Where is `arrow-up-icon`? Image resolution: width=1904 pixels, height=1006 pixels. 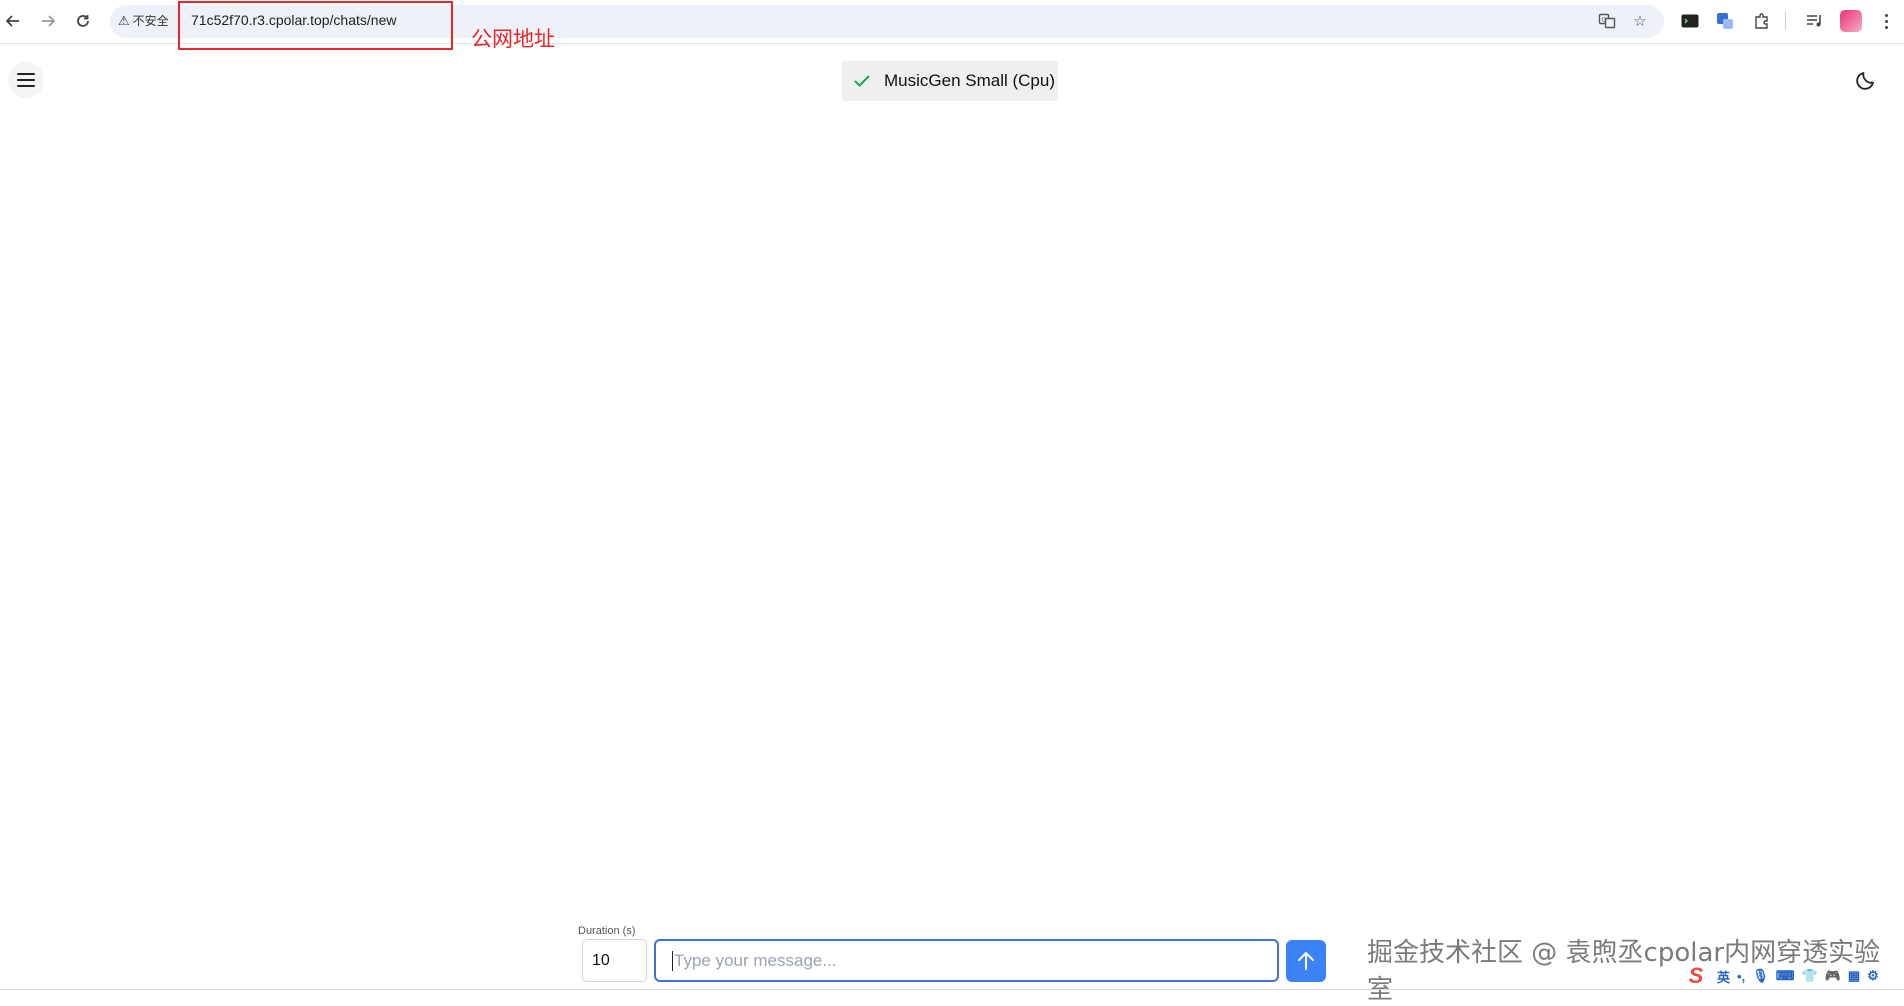 arrow-up-icon is located at coordinates (1306, 961).